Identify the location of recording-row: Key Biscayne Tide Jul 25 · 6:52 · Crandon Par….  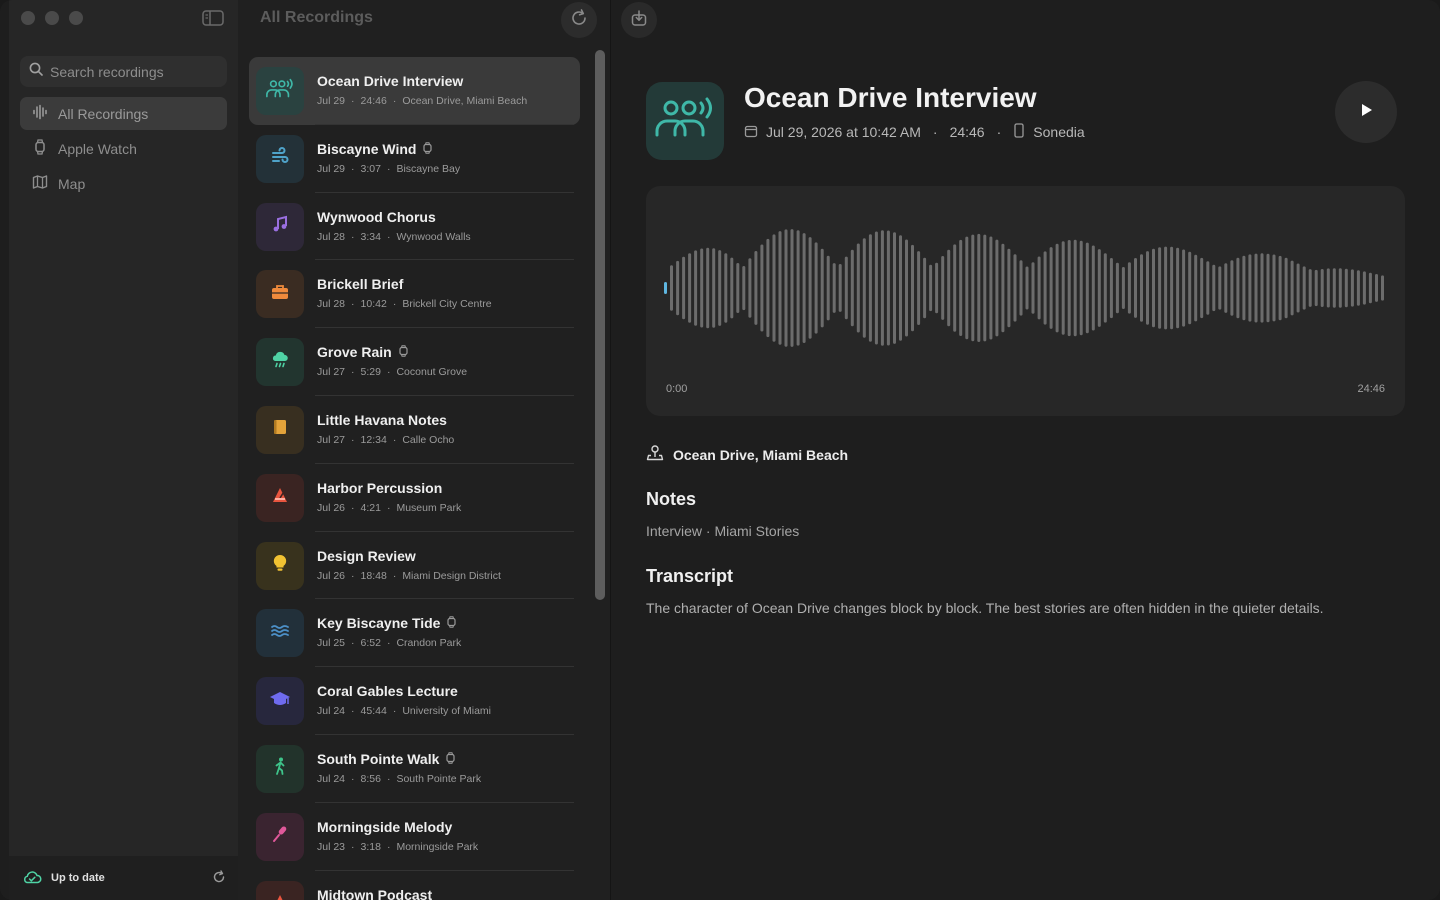
(414, 633).